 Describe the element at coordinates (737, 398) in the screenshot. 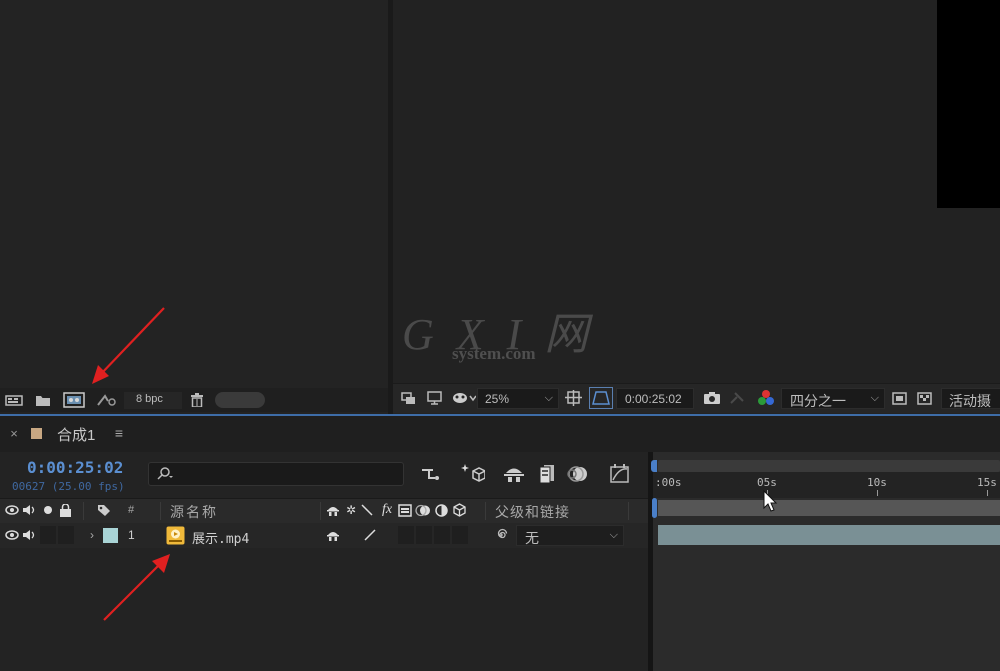

I see `show-snapshot-icon` at that location.